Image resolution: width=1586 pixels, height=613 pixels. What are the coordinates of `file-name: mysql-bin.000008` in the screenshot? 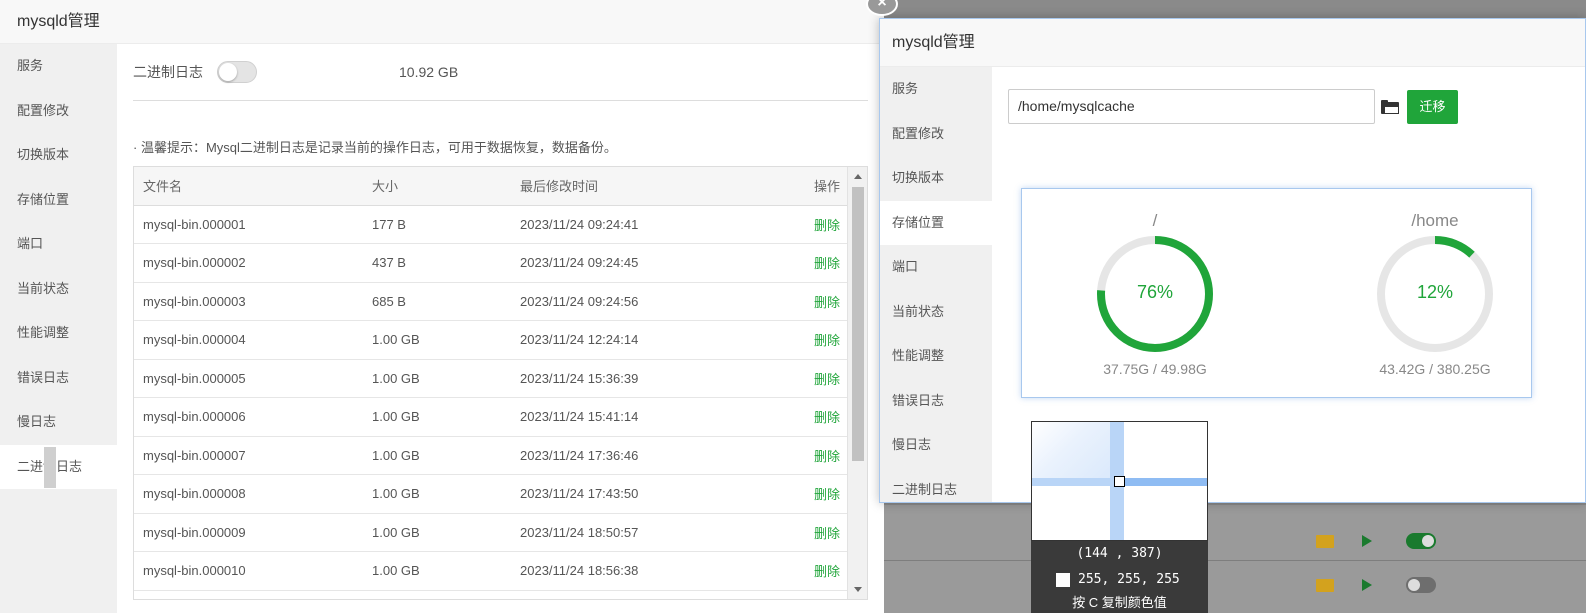 It's located at (248, 494).